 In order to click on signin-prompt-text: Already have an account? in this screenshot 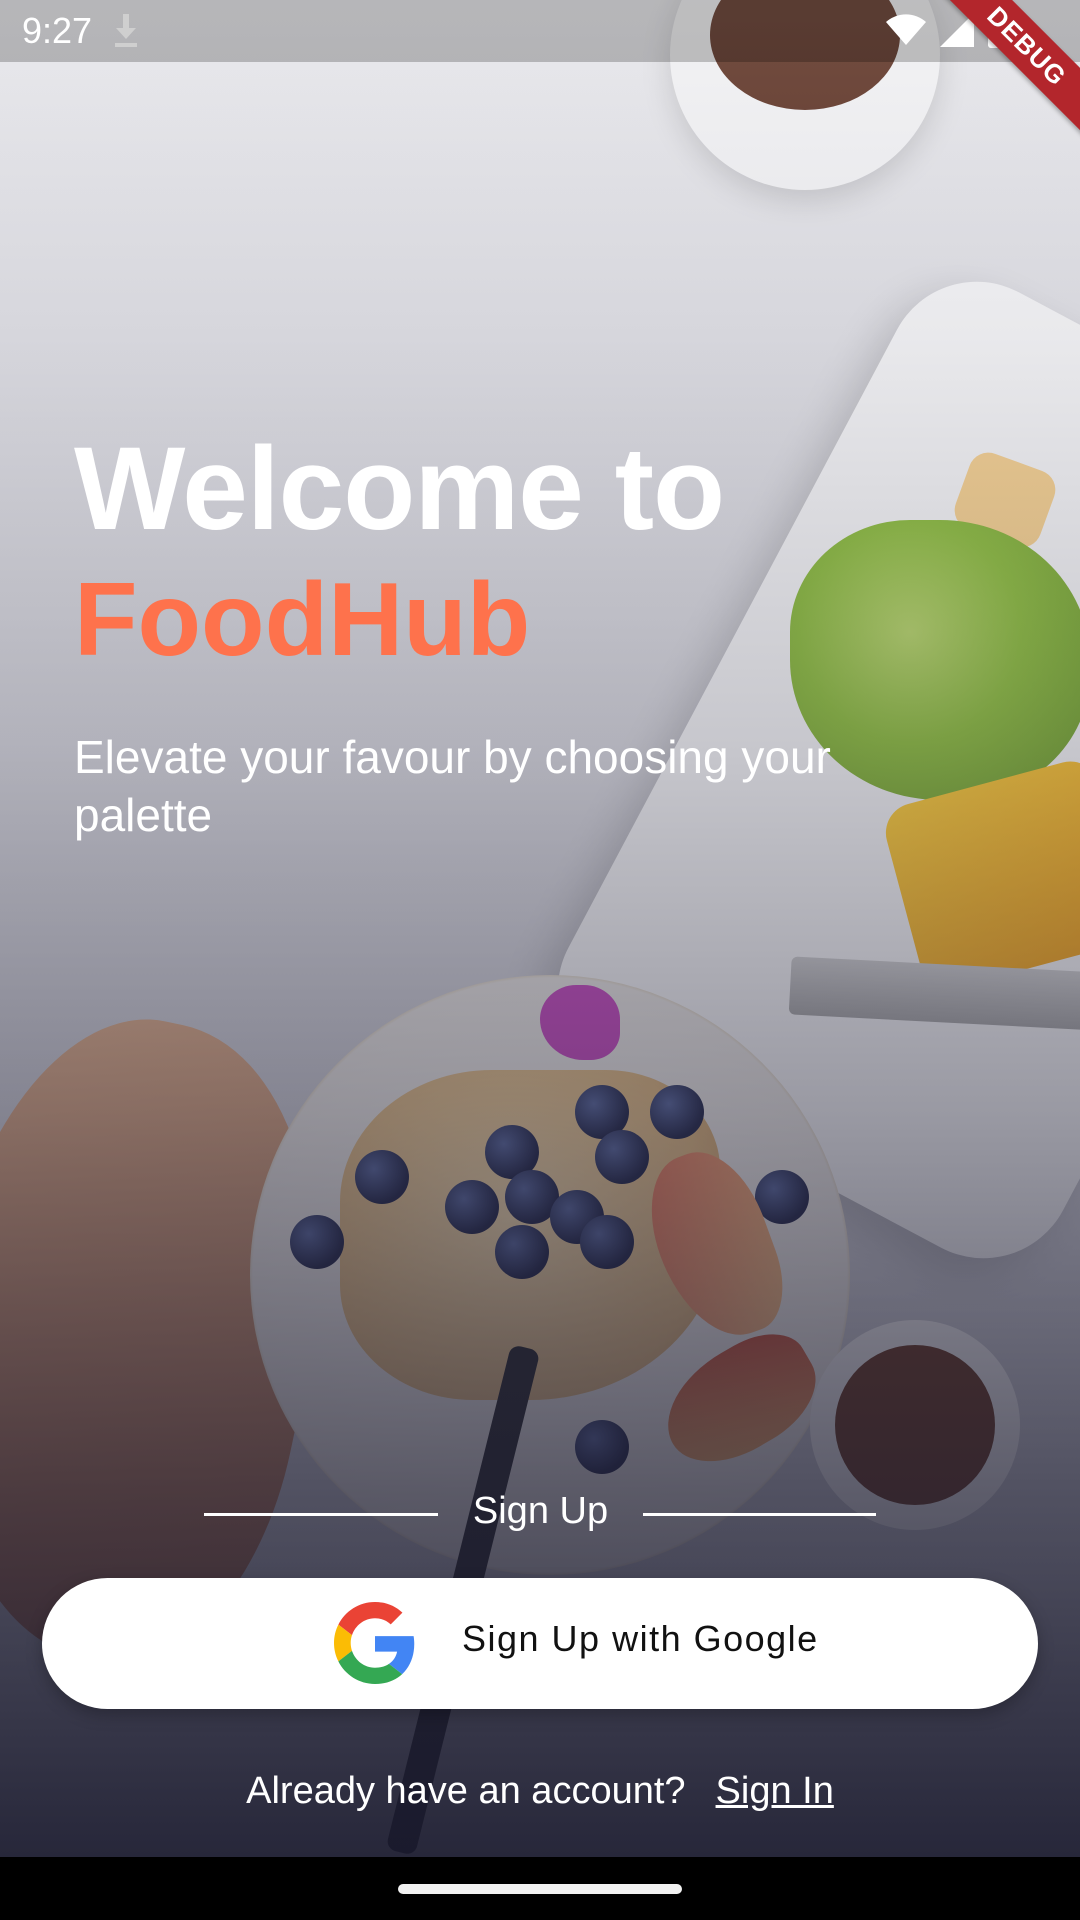, I will do `click(466, 1791)`.